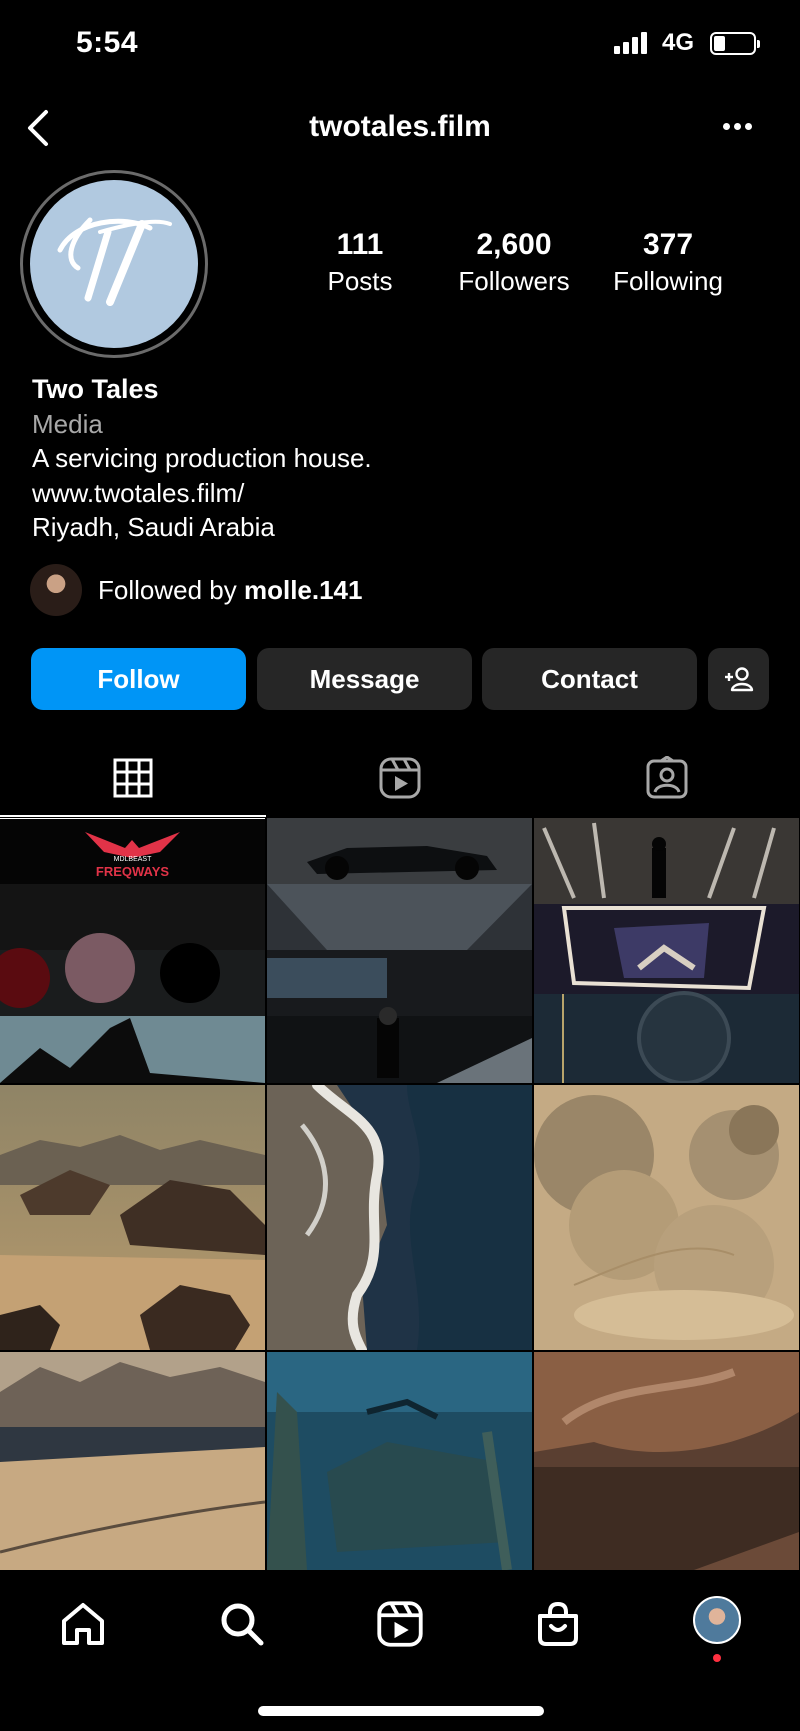 The height and width of the screenshot is (1731, 800). I want to click on nav-reels, so click(400, 1624).